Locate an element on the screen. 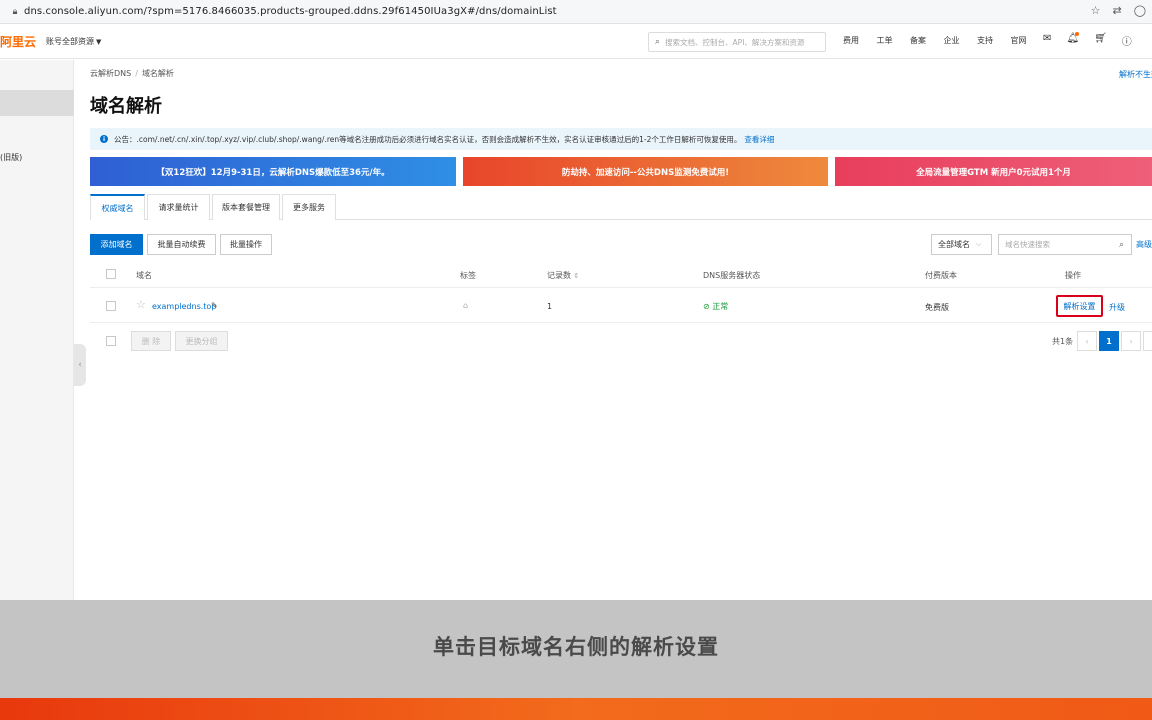  quick-search-placeholder: 域名快速搜索 is located at coordinates (1027, 244).